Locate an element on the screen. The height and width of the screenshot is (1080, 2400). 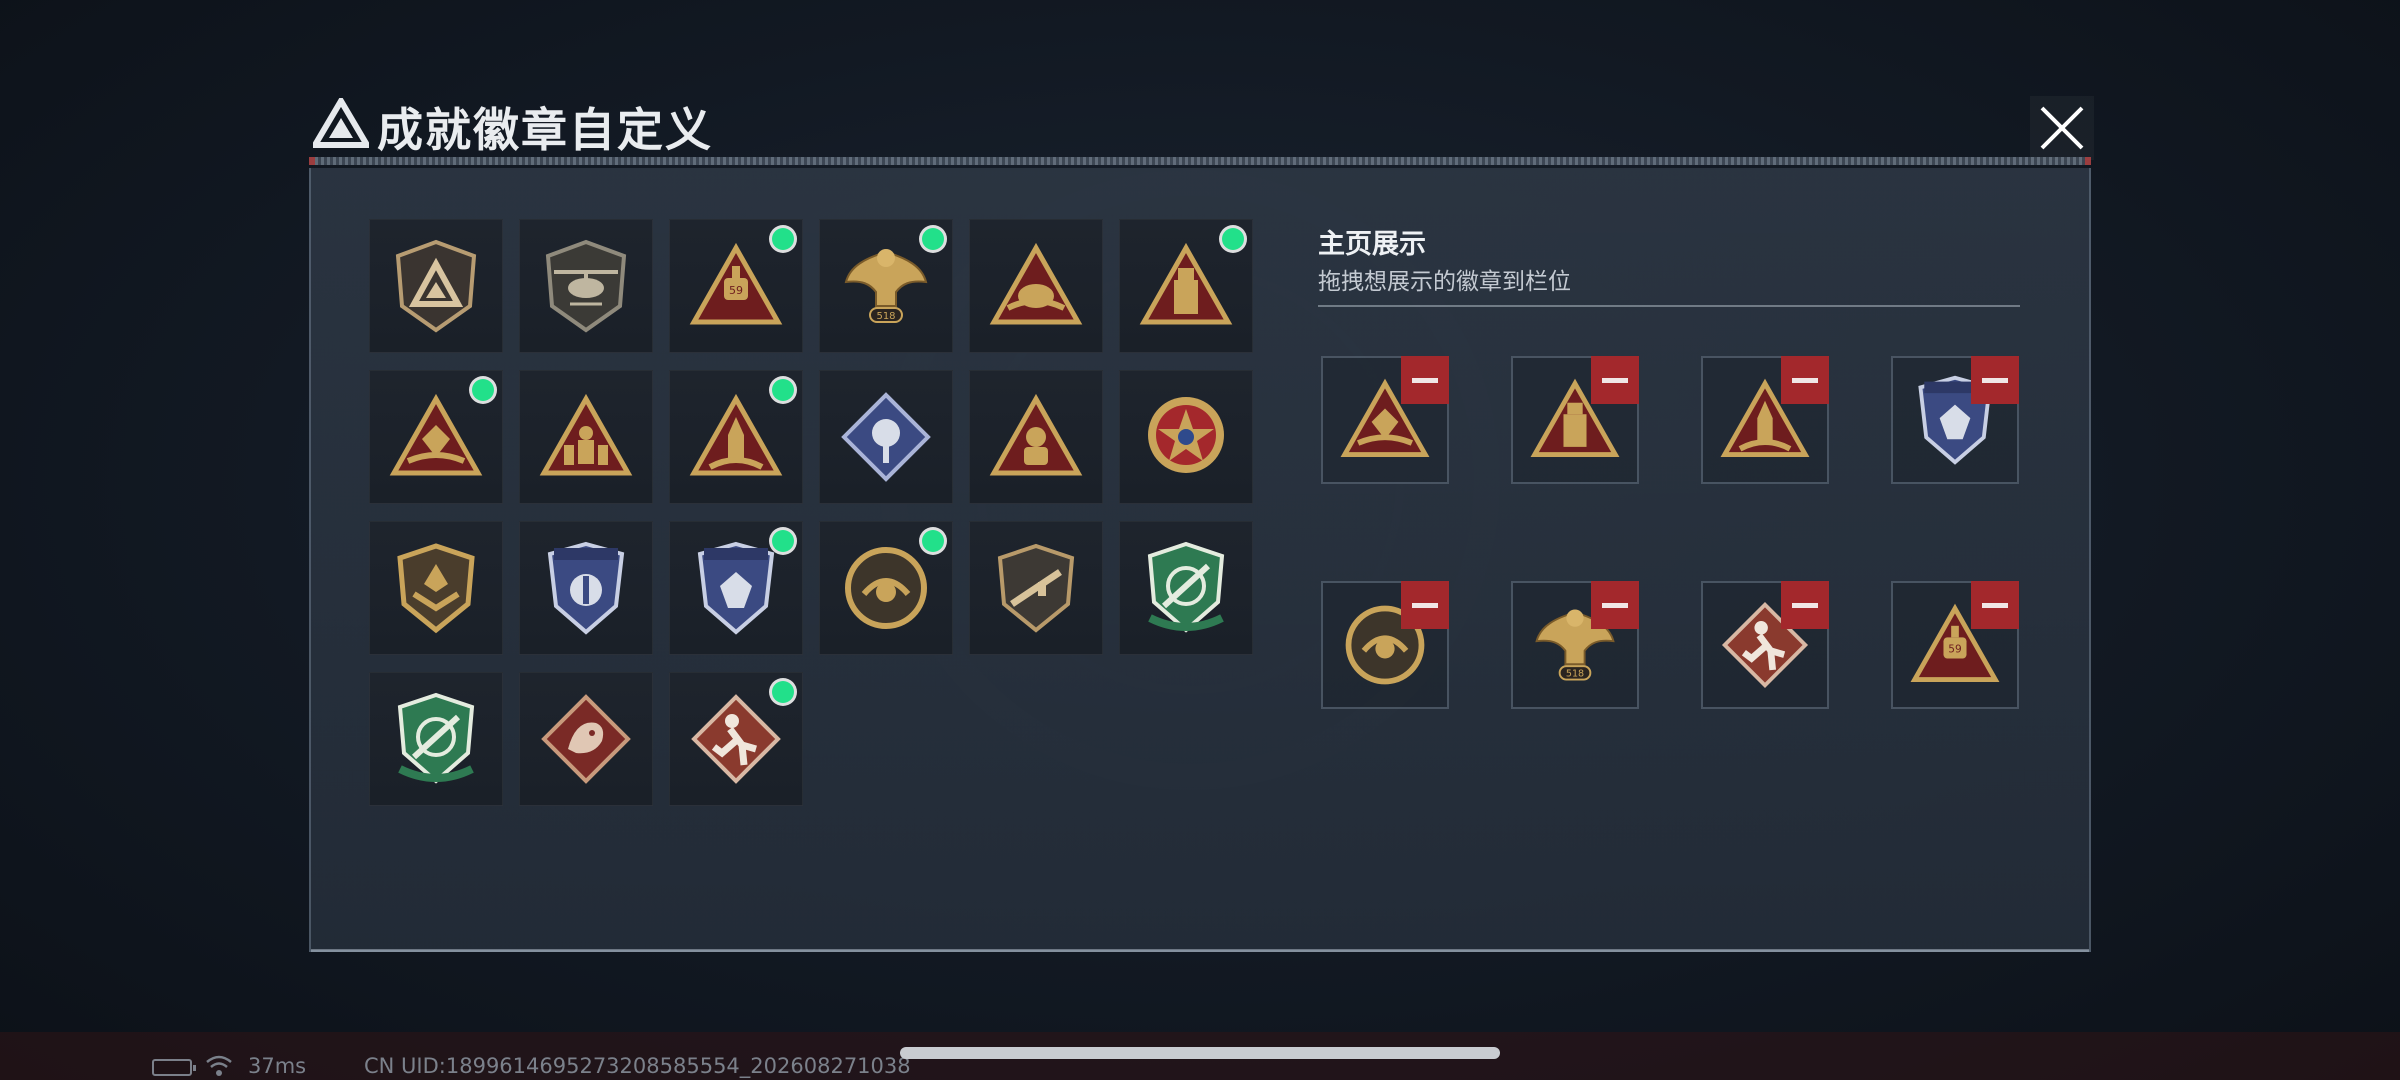
showcase-slot: 59 is located at coordinates (1955, 645).